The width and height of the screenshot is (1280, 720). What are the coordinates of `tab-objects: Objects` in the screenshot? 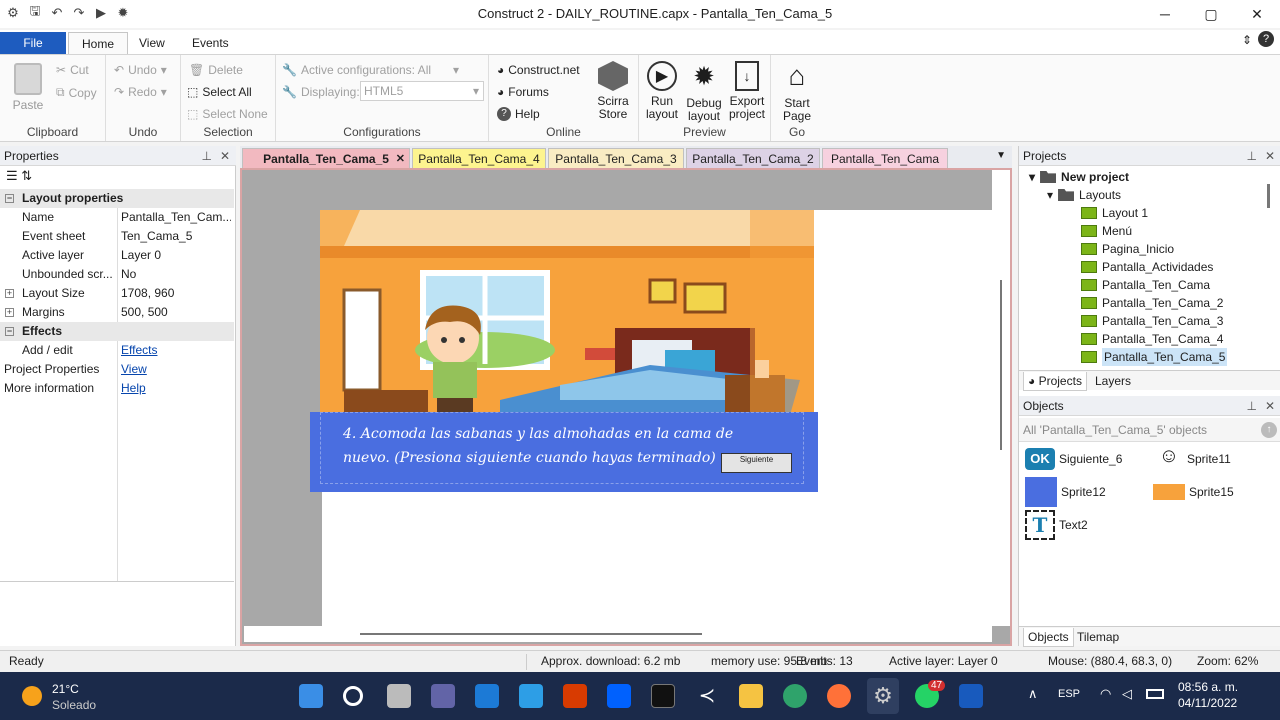 It's located at (1048, 637).